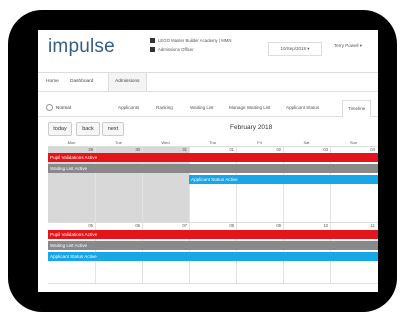 The height and width of the screenshot is (320, 407). Describe the element at coordinates (176, 49) in the screenshot. I see `role-label: Admissions Officer` at that location.